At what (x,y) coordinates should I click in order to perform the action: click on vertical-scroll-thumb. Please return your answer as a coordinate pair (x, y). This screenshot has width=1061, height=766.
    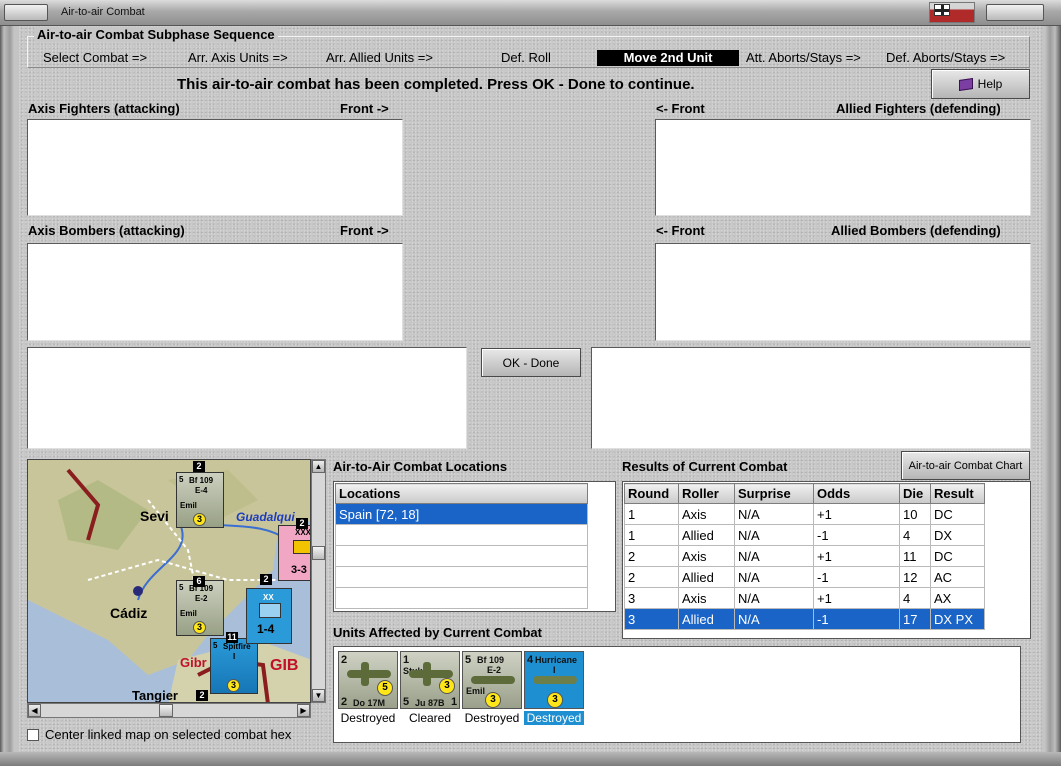
    Looking at the image, I should click on (318, 553).